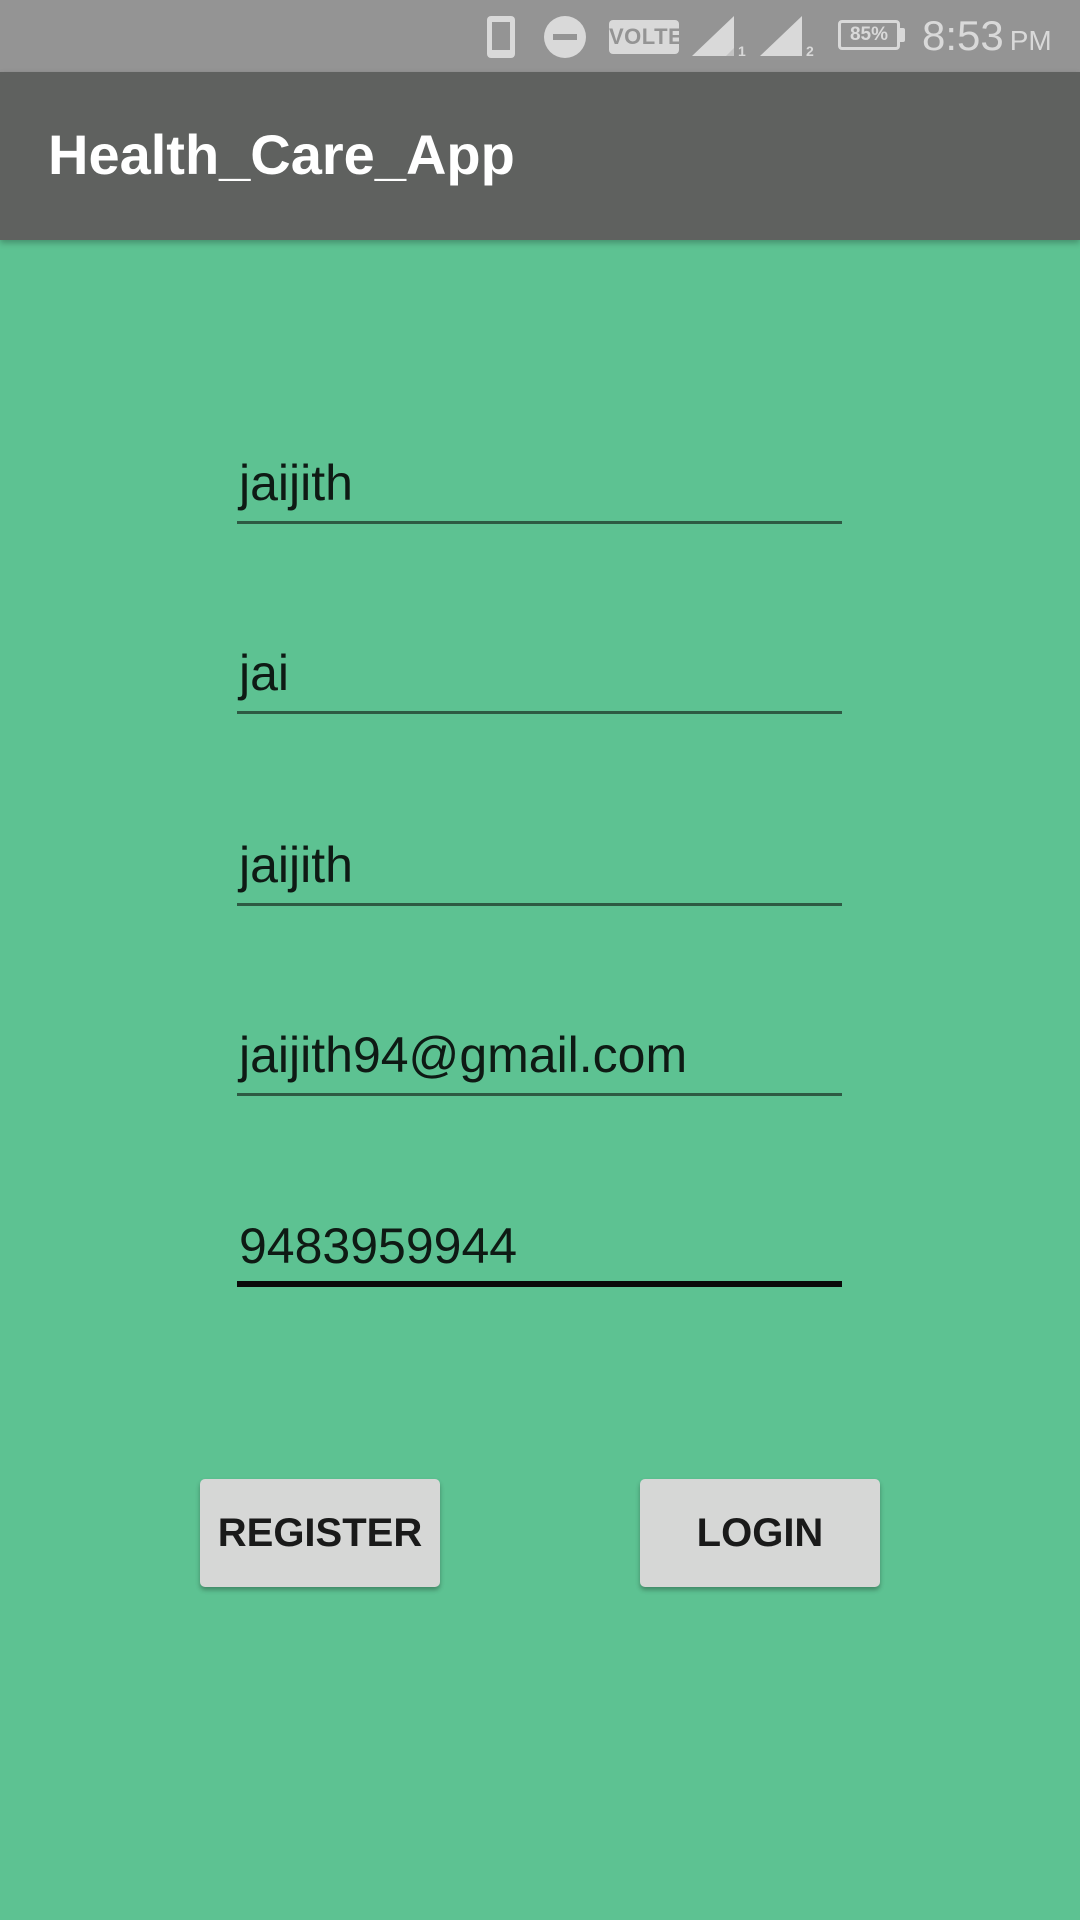  I want to click on volte-icon: VOLTE, so click(646, 37).